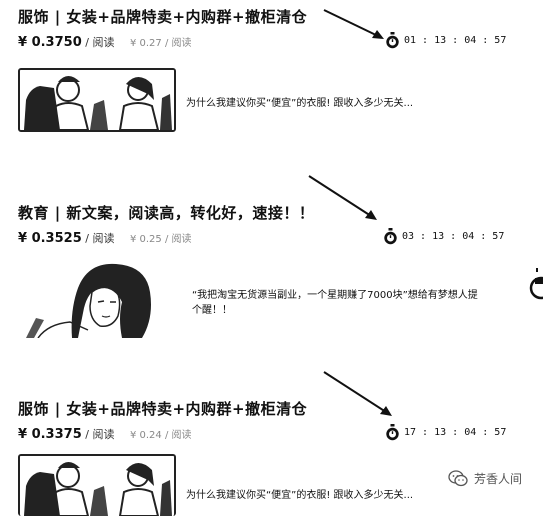  Describe the element at coordinates (453, 236) in the screenshot. I see `countdown-text: 03 : 13 : 04 : 57` at that location.